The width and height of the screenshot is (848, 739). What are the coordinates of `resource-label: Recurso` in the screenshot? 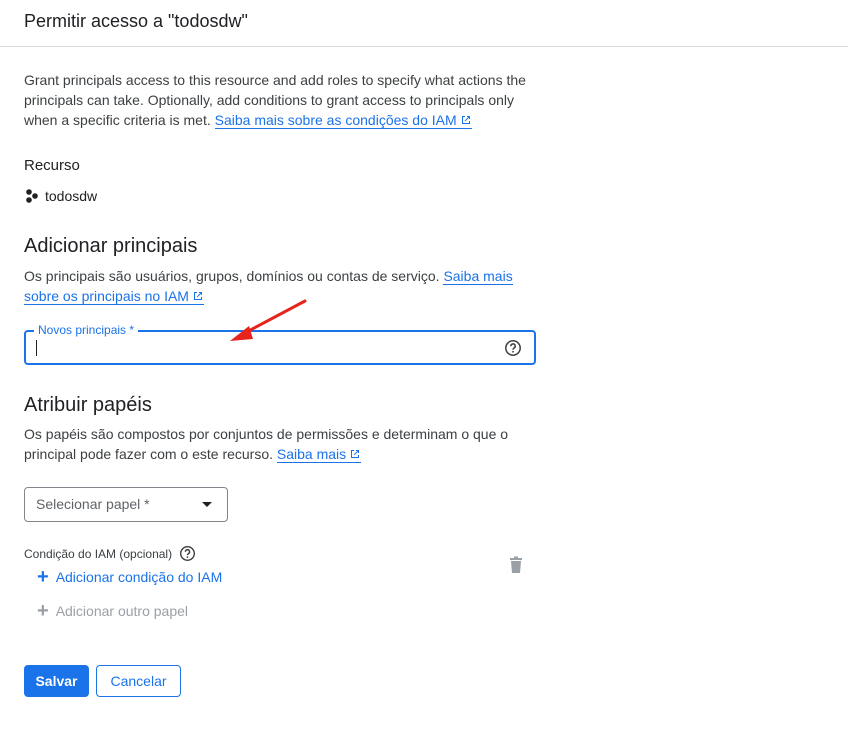 It's located at (52, 165).